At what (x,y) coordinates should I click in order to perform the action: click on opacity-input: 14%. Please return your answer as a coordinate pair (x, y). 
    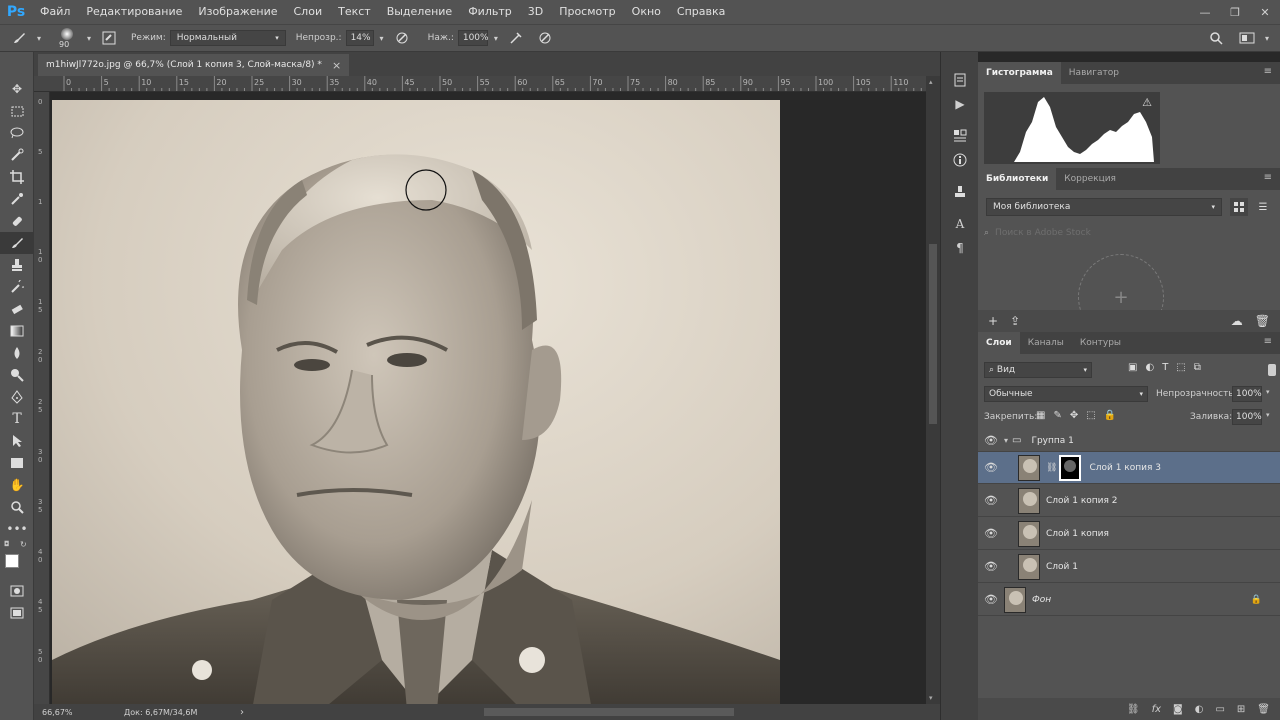
    Looking at the image, I should click on (359, 38).